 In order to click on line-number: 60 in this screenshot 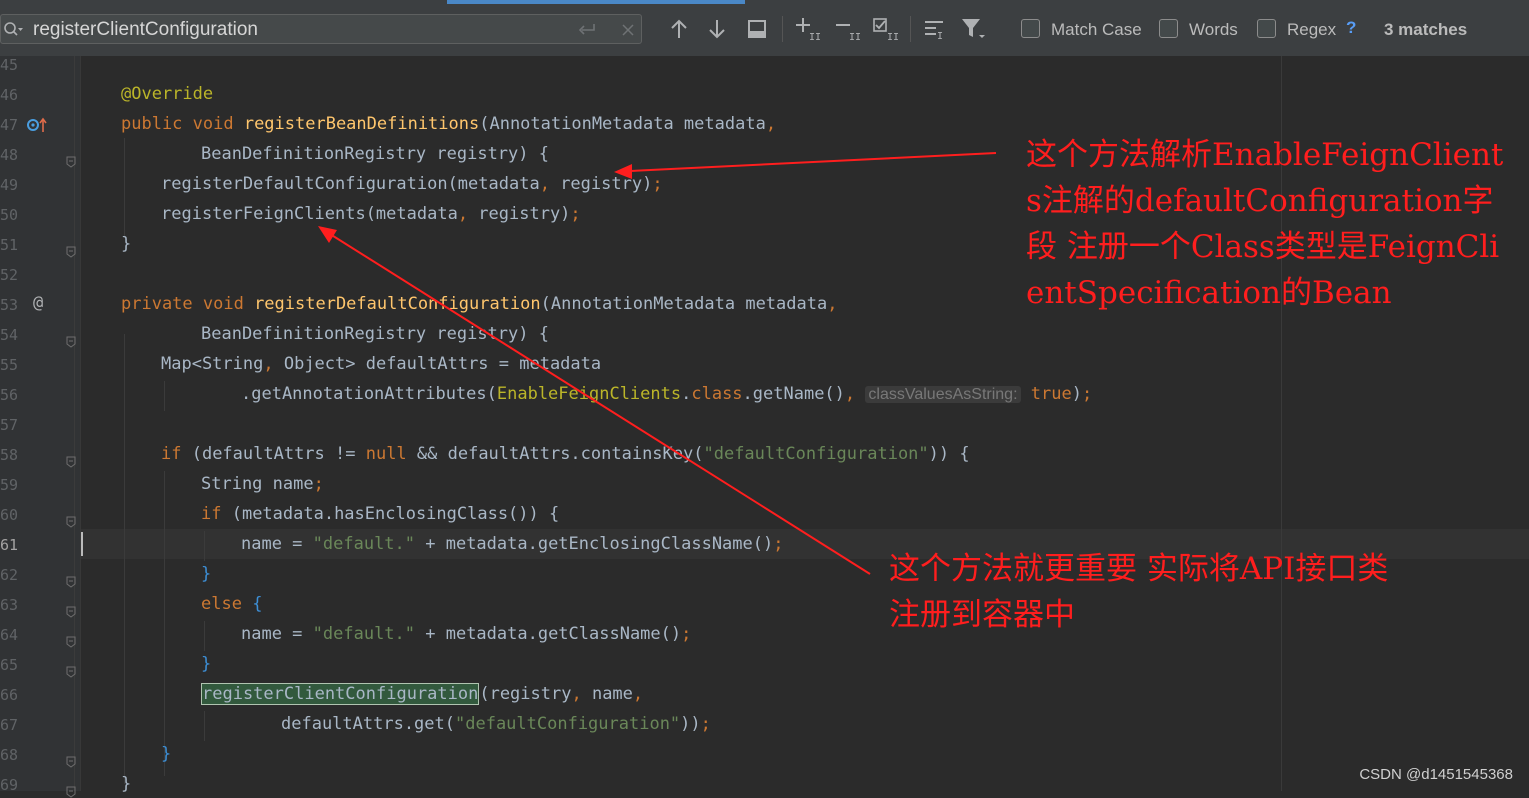, I will do `click(9, 515)`.